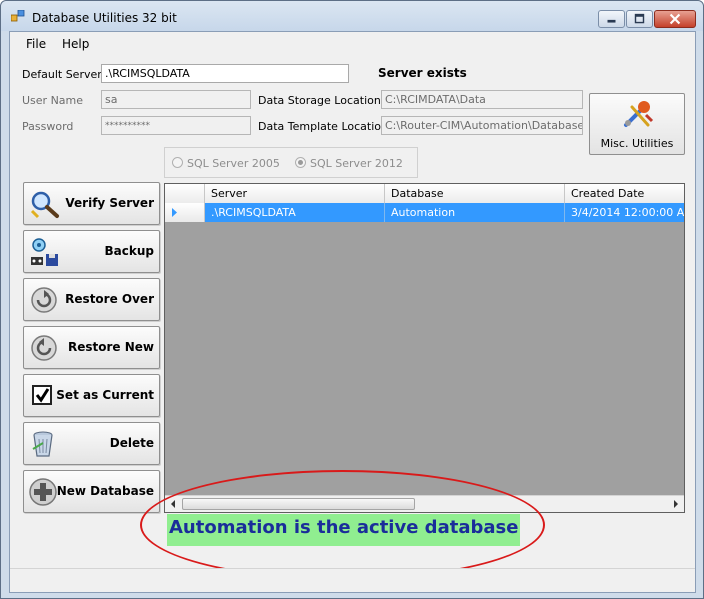  I want to click on col-header-server: Server, so click(295, 193).